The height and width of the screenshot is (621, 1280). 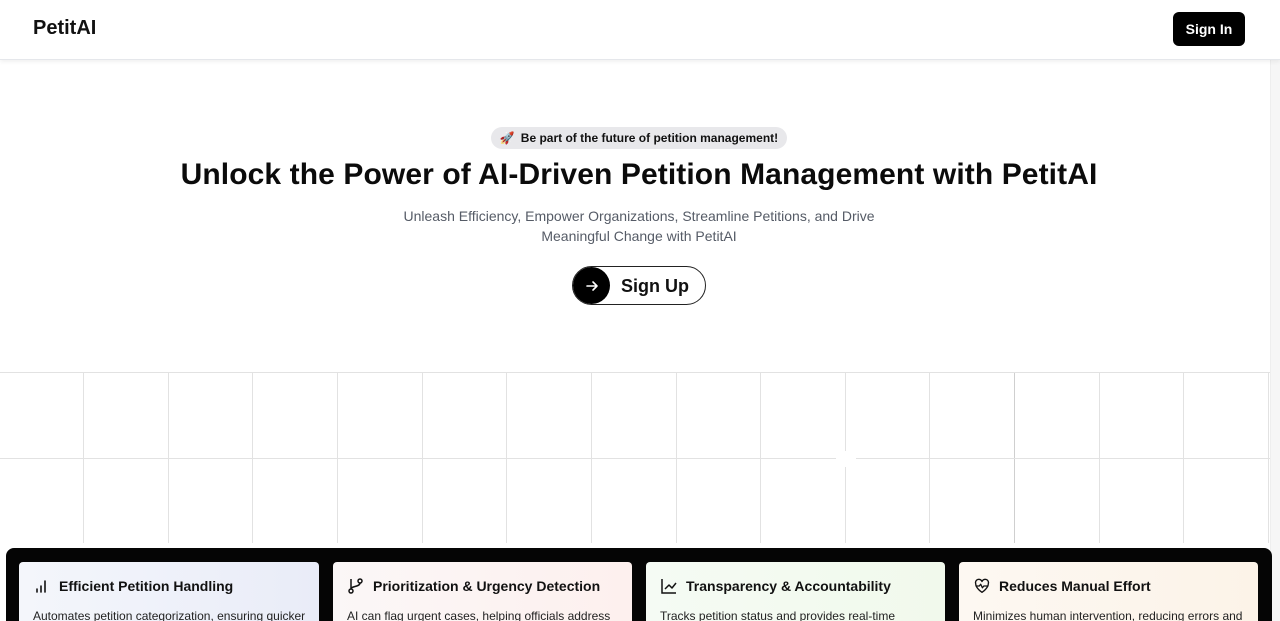 I want to click on feature-title: Efficient Petition Handling, so click(x=146, y=586).